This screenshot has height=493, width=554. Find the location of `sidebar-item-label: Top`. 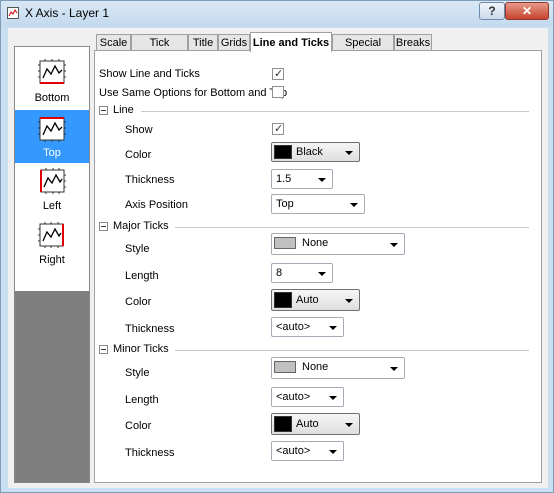

sidebar-item-label: Top is located at coordinates (52, 153).